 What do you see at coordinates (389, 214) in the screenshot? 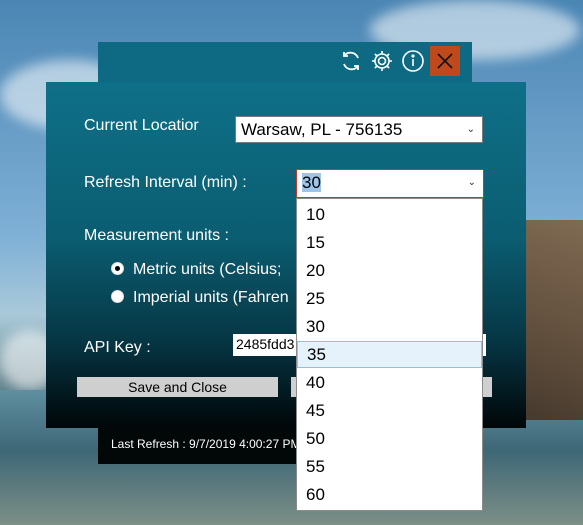
I see `dropdown-option: 10` at bounding box center [389, 214].